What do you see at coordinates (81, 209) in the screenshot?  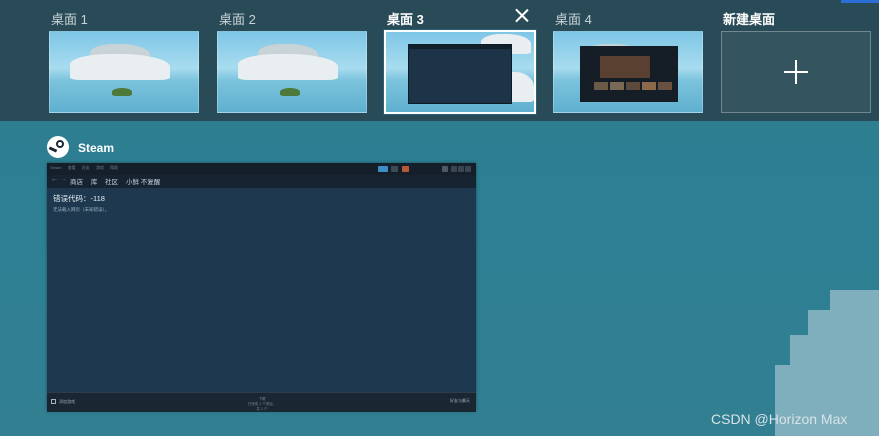 I see `error-description: 无法载入网页（未知错误）。` at bounding box center [81, 209].